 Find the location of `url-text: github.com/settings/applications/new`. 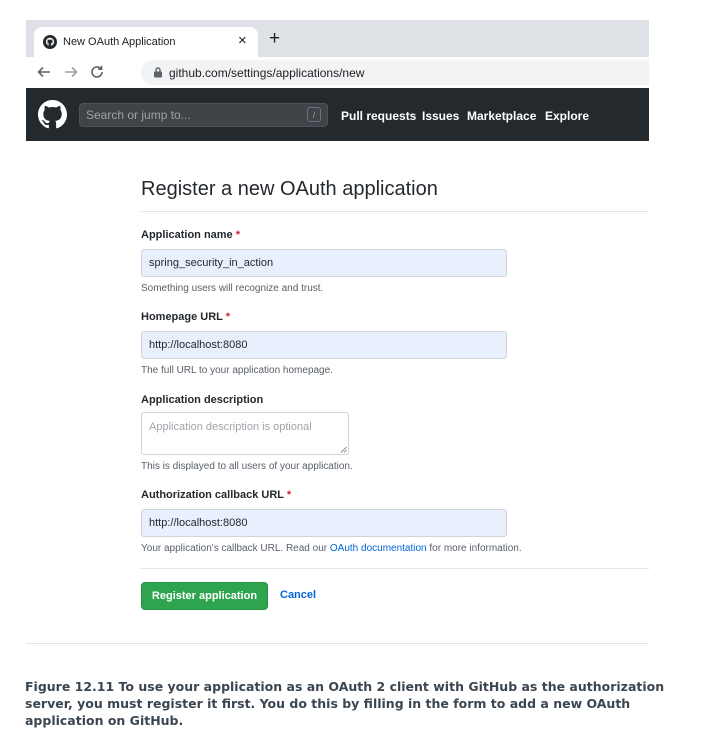

url-text: github.com/settings/applications/new is located at coordinates (267, 73).